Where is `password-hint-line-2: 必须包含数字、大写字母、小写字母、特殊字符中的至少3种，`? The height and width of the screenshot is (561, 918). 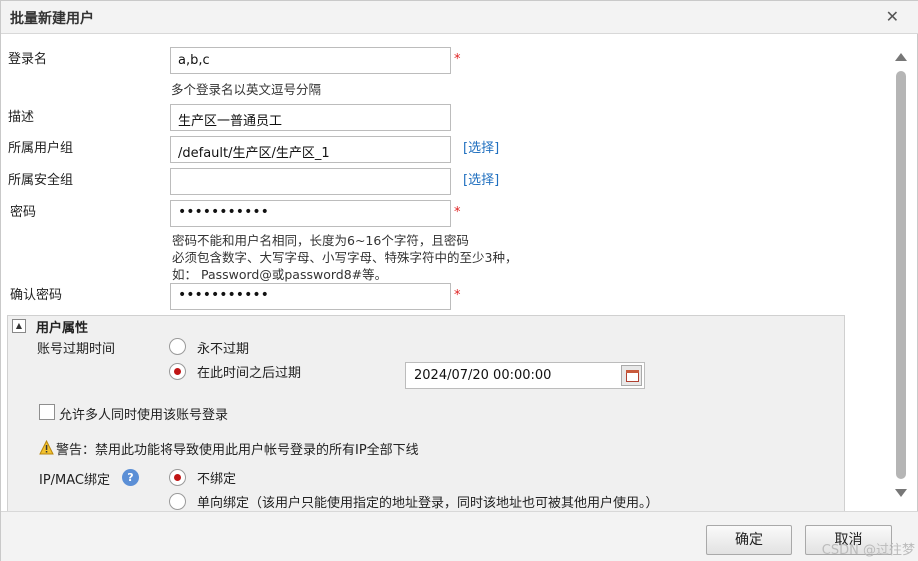
password-hint-line-2: 必须包含数字、大写字母、小写字母、特殊字符中的至少3种， is located at coordinates (345, 257).